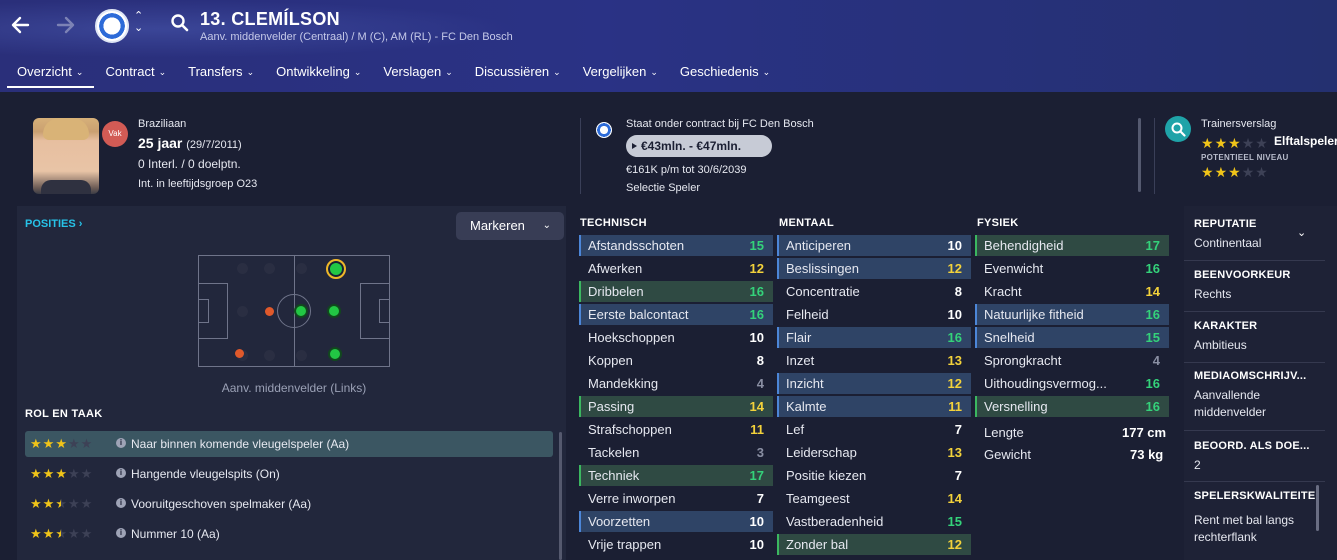 This screenshot has width=1337, height=560. Describe the element at coordinates (1139, 155) in the screenshot. I see `scrollbar` at that location.